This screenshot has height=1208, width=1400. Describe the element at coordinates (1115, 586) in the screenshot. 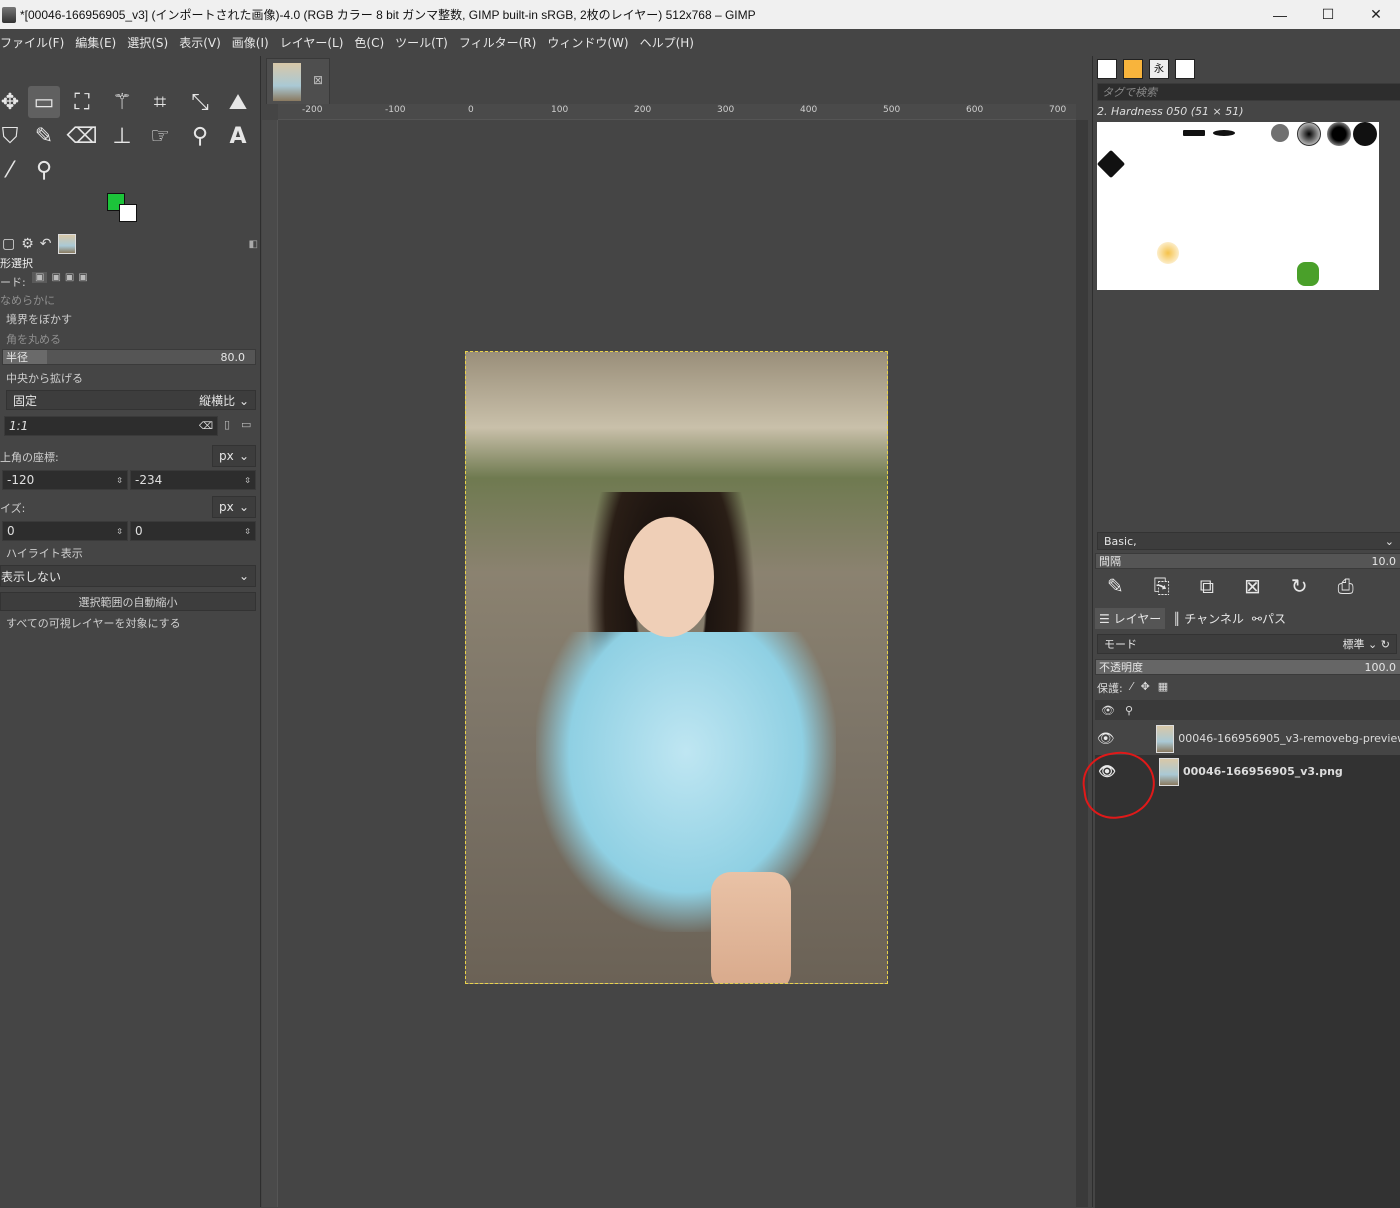

I see `edit-brush-icon: ✎` at that location.